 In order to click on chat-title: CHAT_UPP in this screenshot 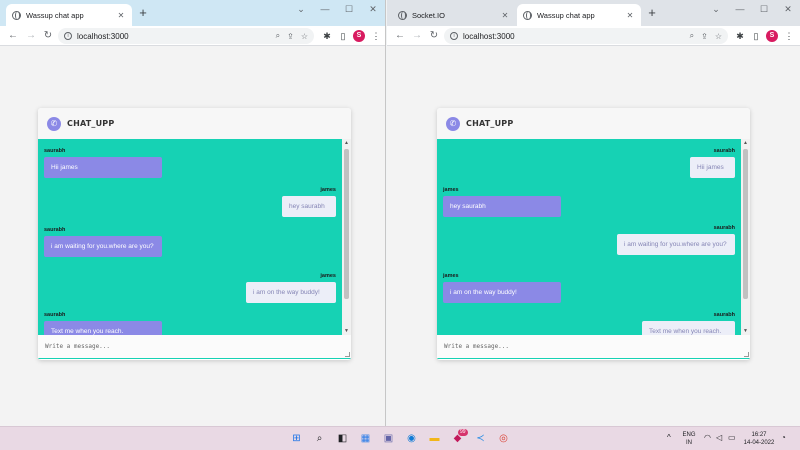, I will do `click(490, 123)`.